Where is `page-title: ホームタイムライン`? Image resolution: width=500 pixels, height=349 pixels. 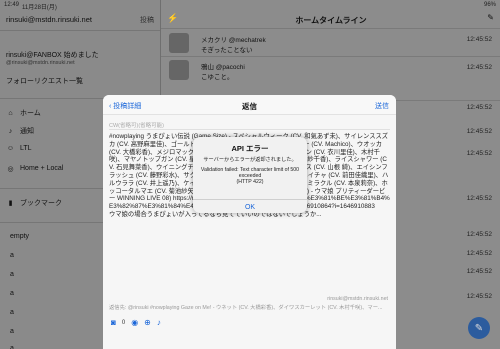
page-title: ホームタイムライン is located at coordinates (331, 20).